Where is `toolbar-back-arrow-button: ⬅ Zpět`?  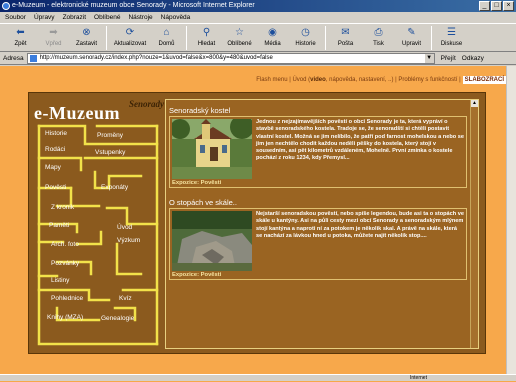 toolbar-back-arrow-button: ⬅ Zpět is located at coordinates (20, 38).